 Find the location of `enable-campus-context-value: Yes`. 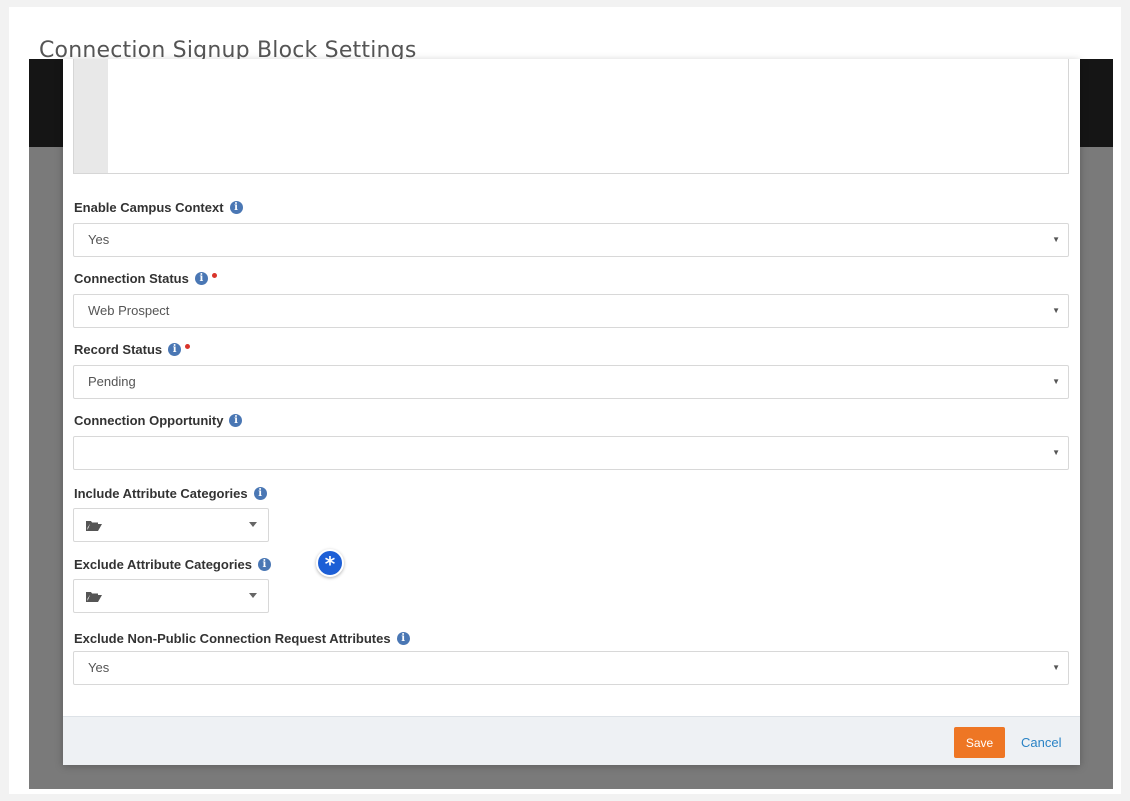

enable-campus-context-value: Yes is located at coordinates (99, 239).